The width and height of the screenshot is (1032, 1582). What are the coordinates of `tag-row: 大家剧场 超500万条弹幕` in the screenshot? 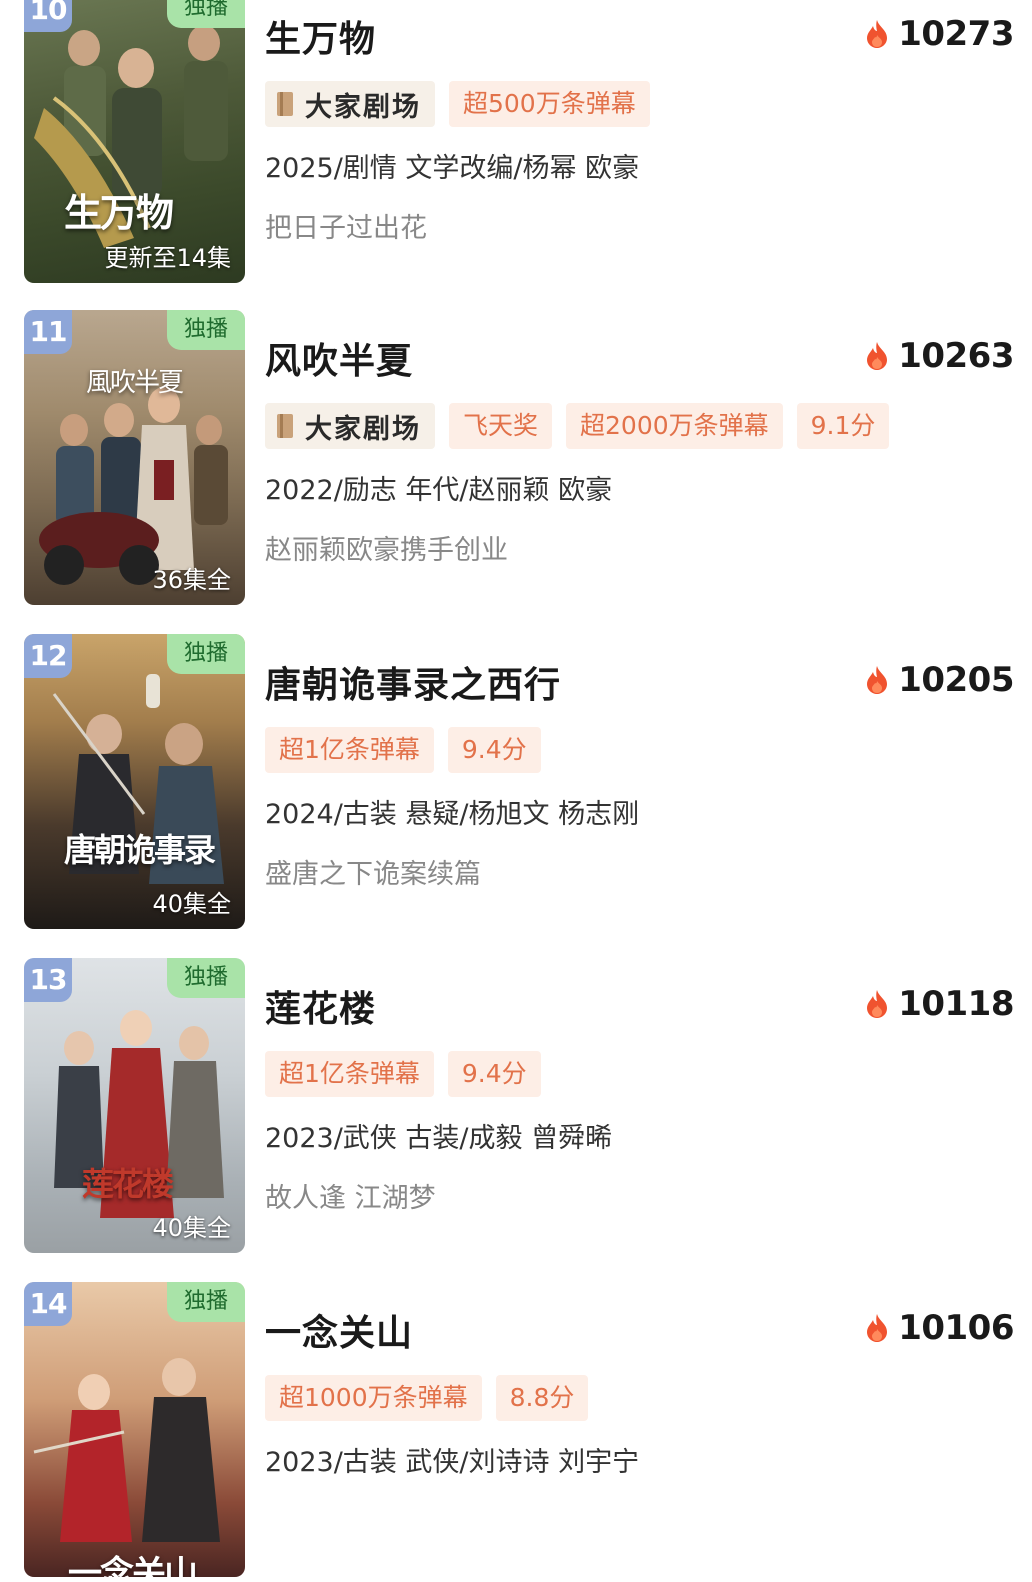 It's located at (464, 104).